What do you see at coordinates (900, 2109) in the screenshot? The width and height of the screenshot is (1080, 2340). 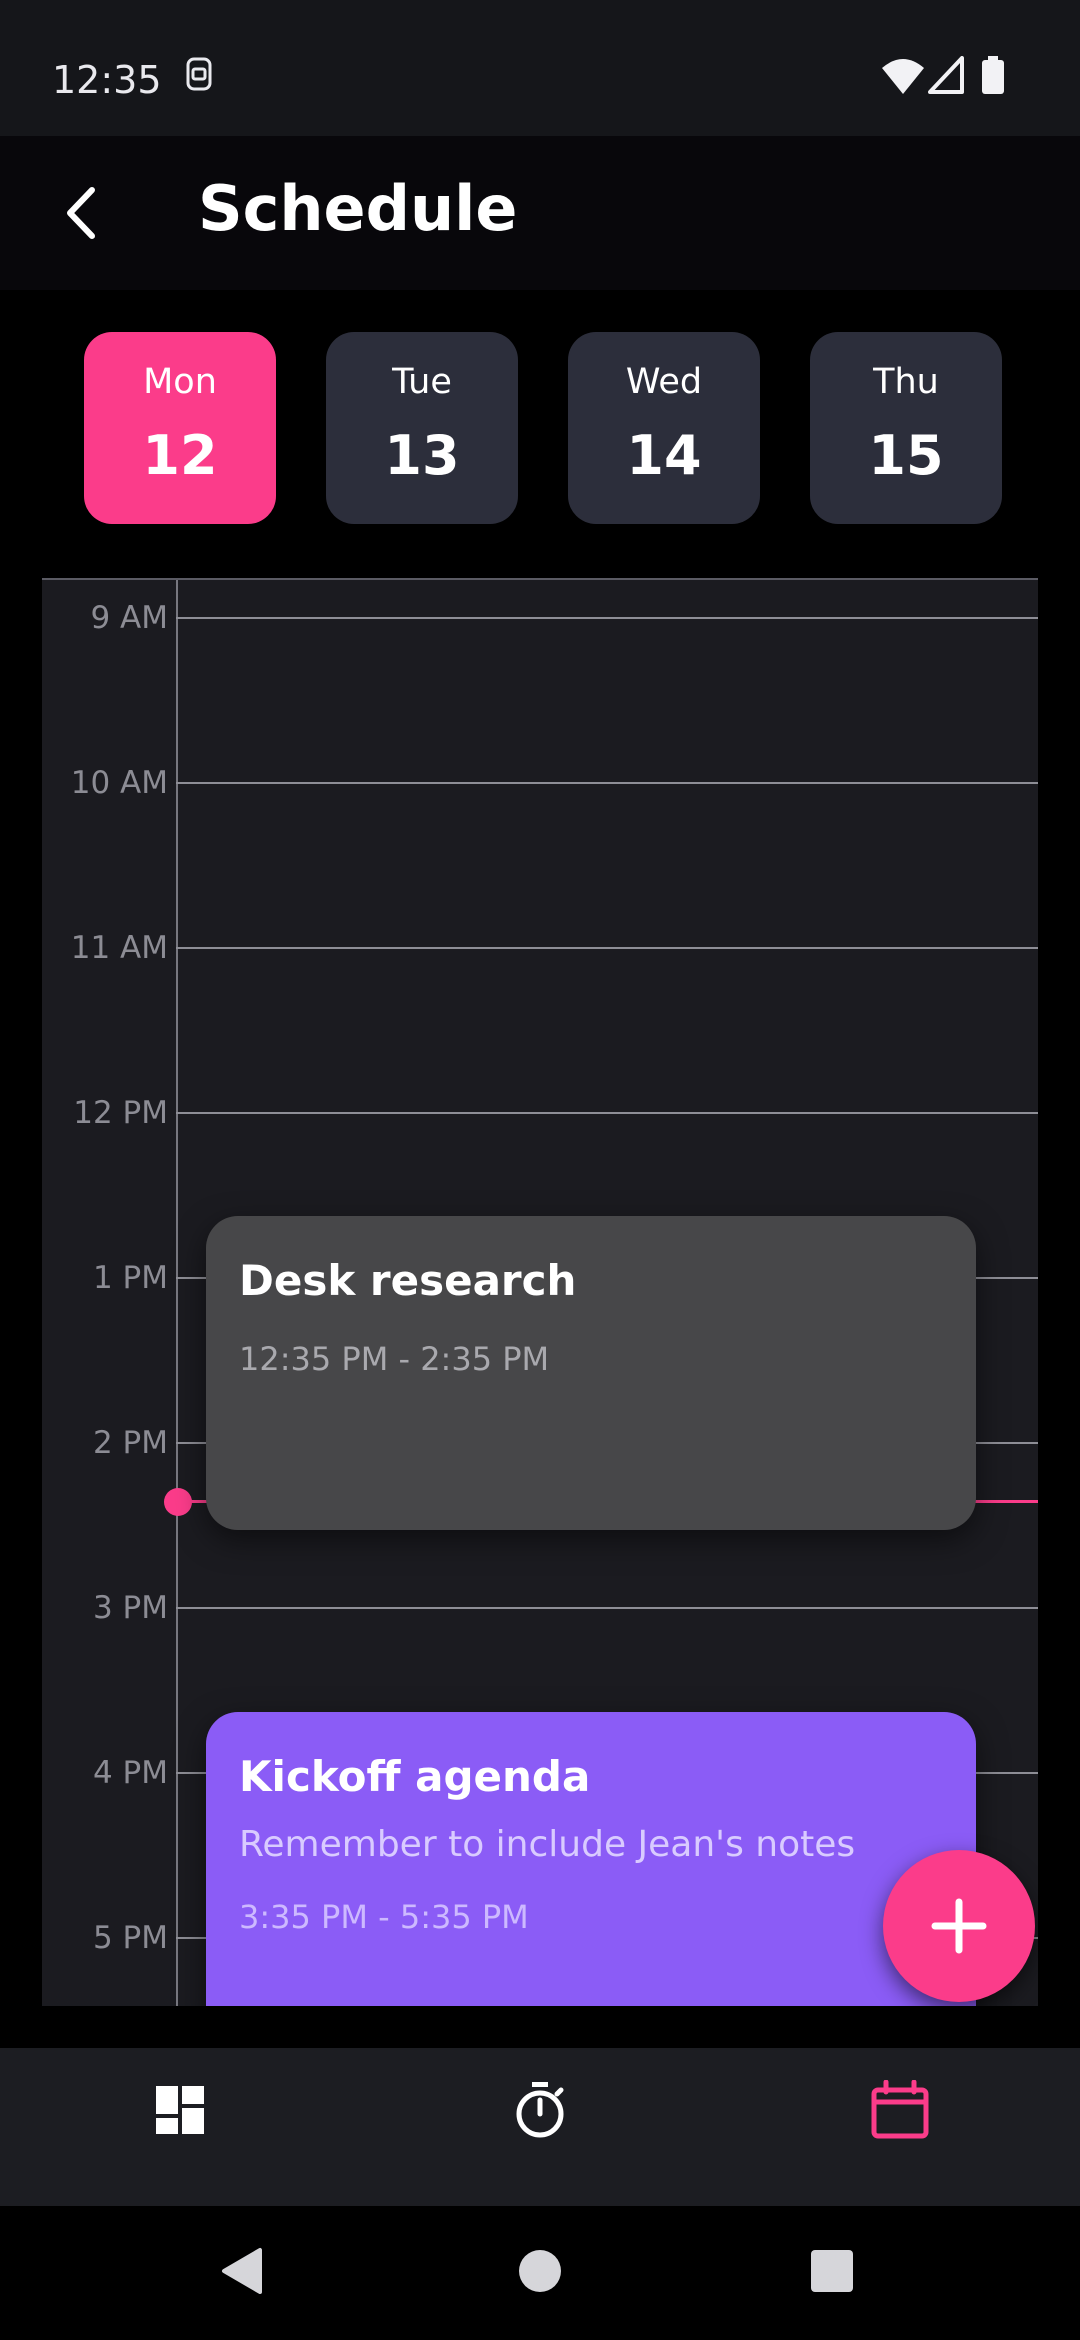 I see `calendar-icon` at bounding box center [900, 2109].